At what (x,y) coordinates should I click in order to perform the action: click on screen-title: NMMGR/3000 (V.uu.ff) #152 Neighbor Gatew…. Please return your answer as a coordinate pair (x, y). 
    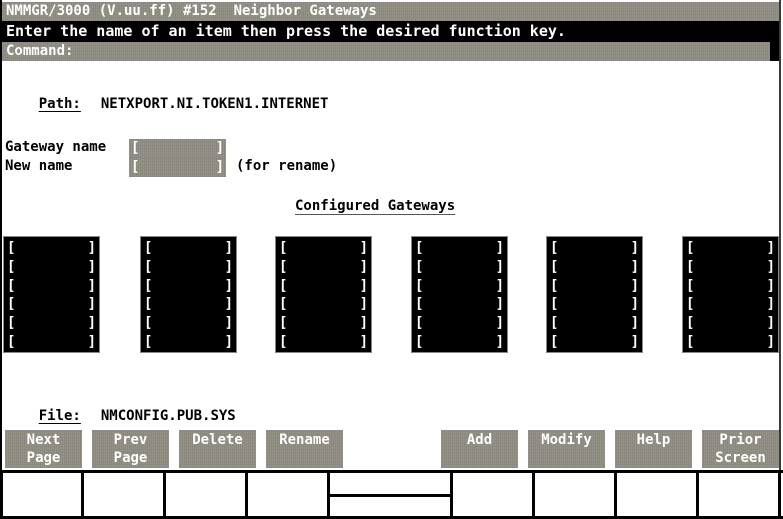
    Looking at the image, I should click on (390, 11).